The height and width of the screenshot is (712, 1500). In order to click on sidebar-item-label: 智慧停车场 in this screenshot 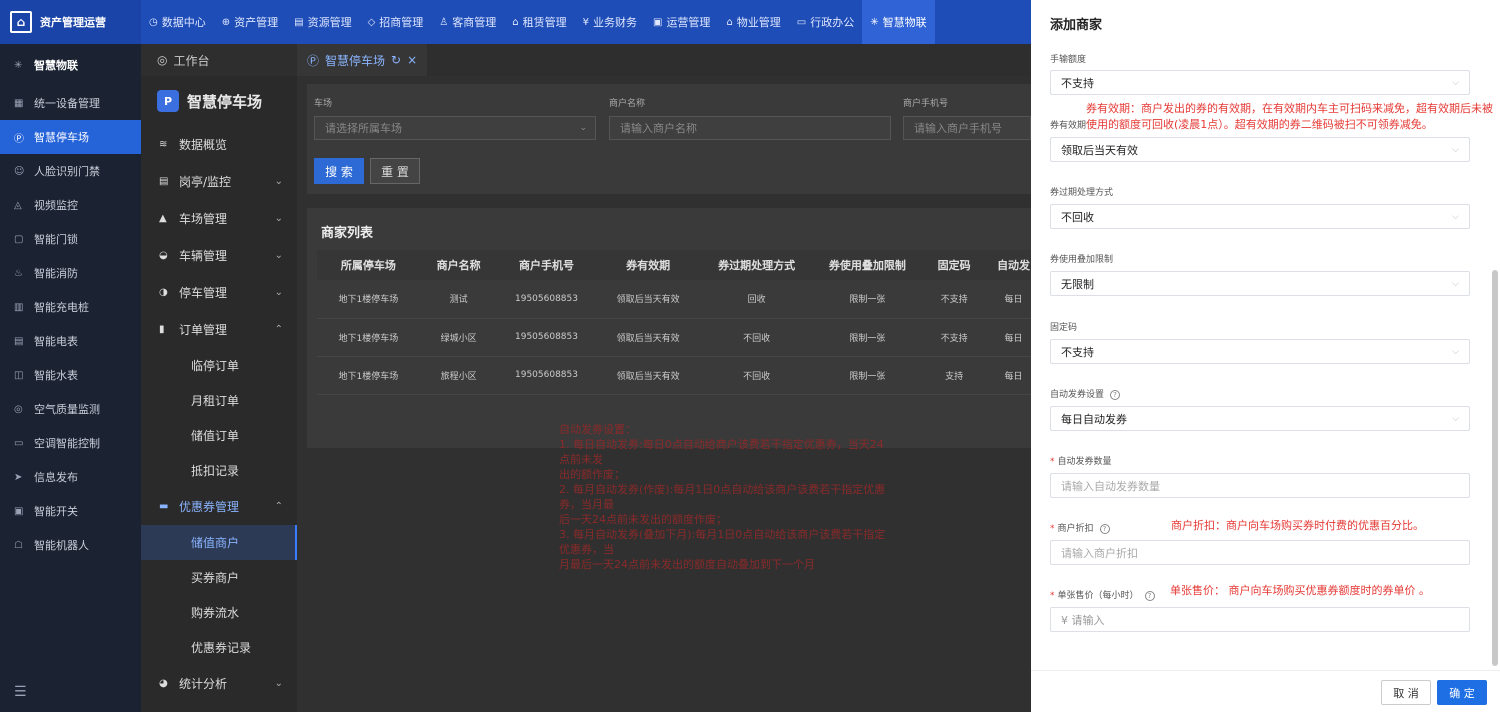, I will do `click(61, 137)`.